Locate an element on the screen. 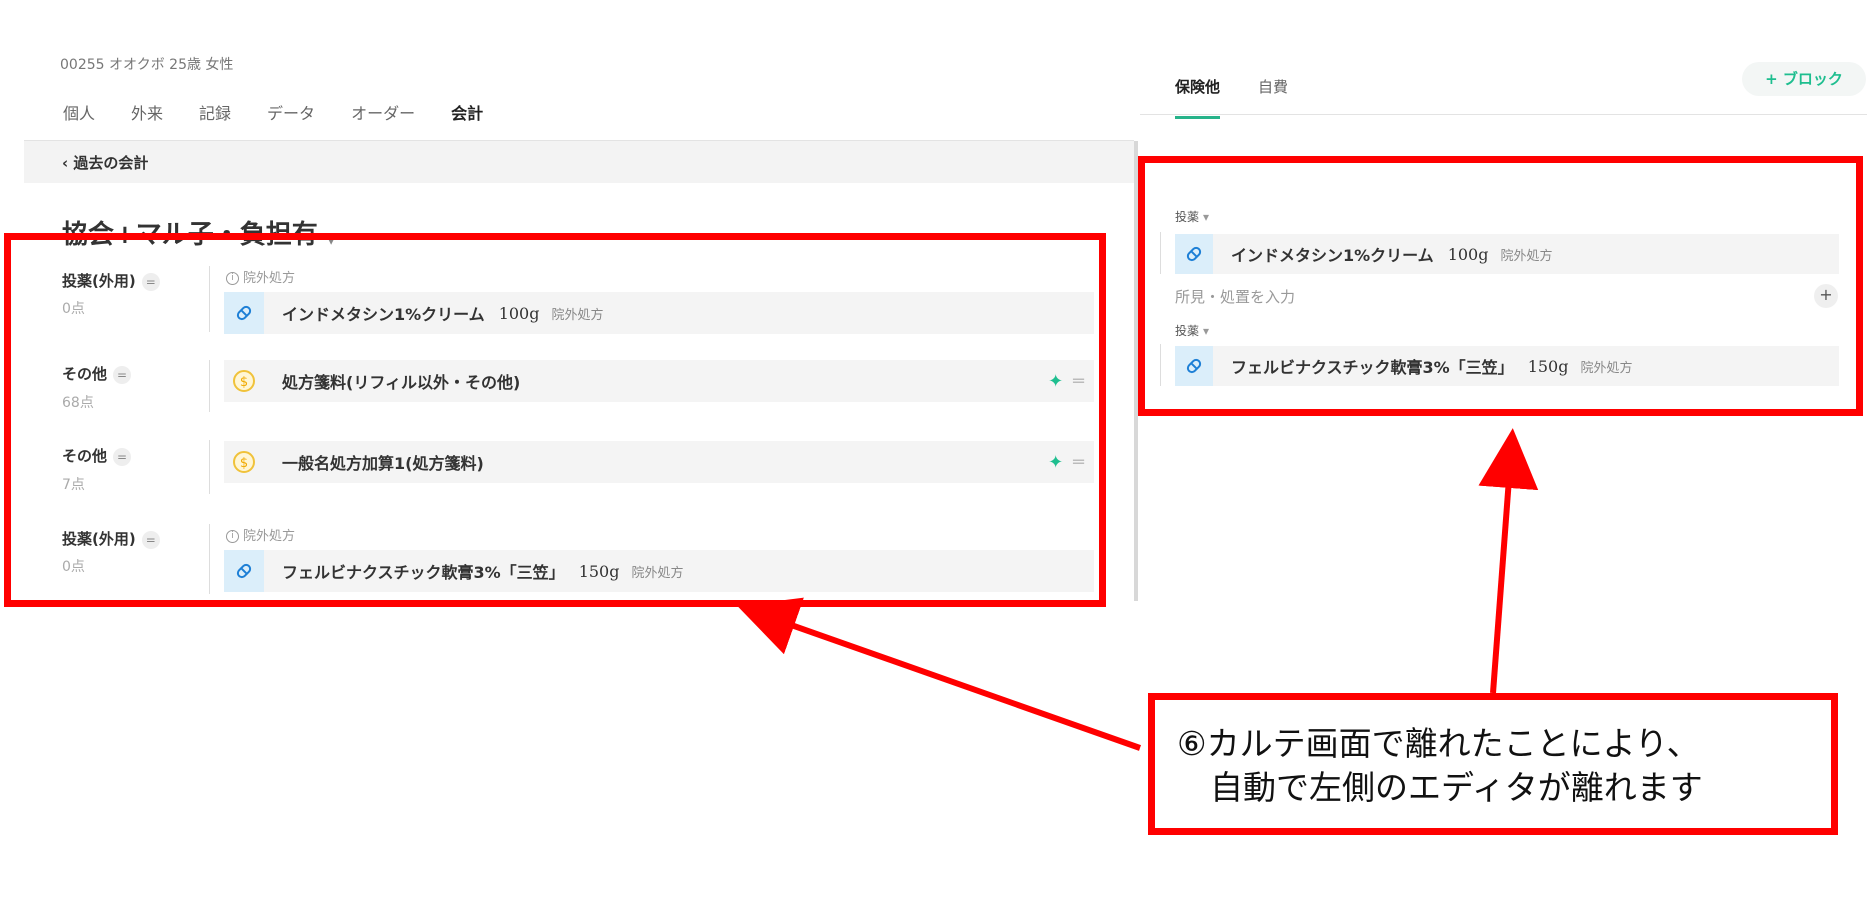 The width and height of the screenshot is (1867, 921). arrow-to-left-editor is located at coordinates (939, 674).